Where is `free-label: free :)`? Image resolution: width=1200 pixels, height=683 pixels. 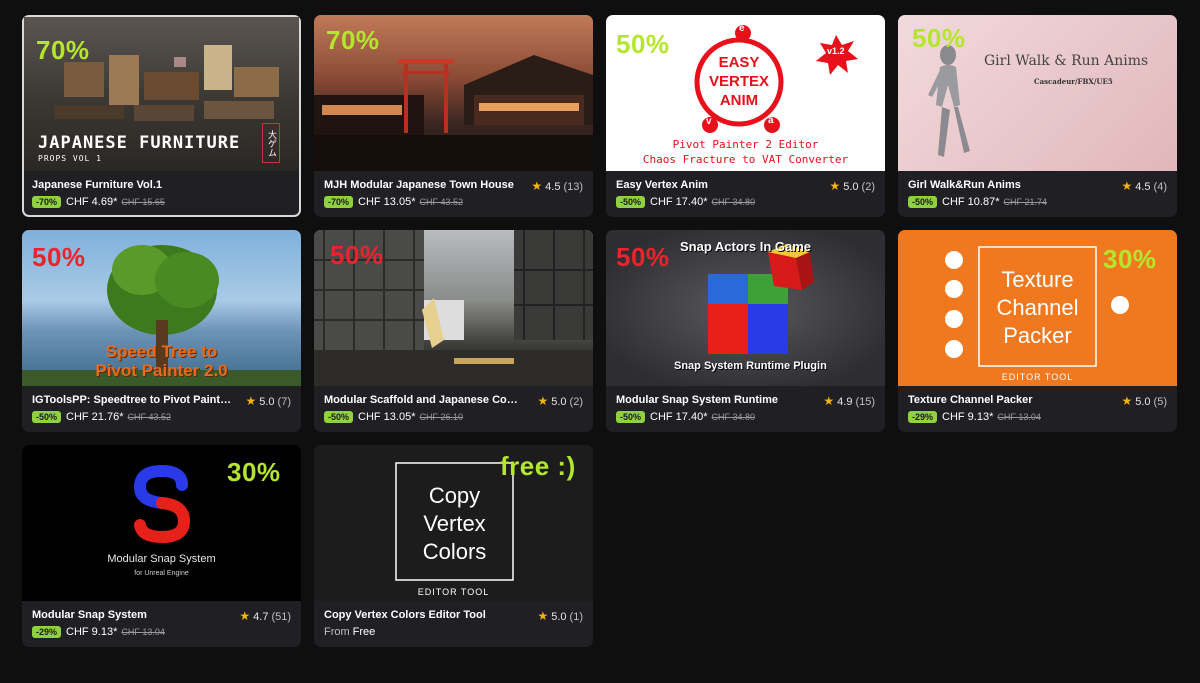 free-label: free :) is located at coordinates (538, 466).